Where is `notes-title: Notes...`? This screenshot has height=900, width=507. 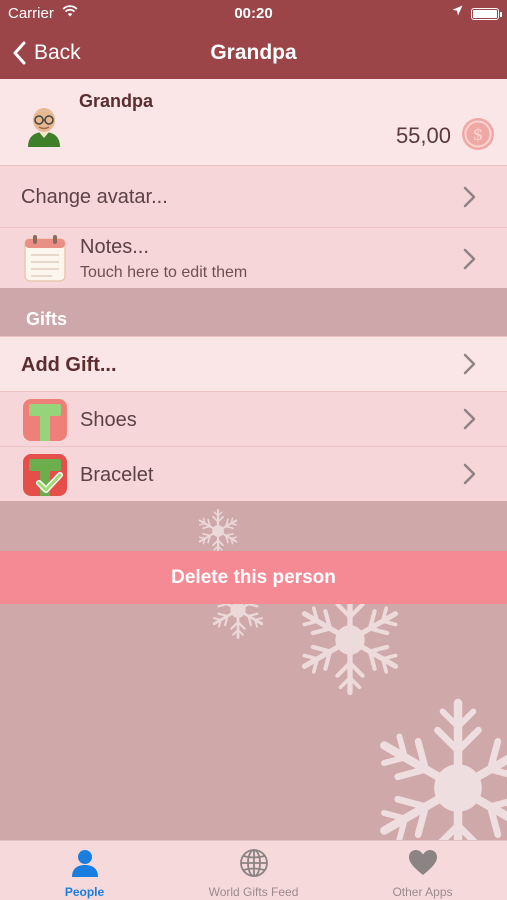 notes-title: Notes... is located at coordinates (114, 247).